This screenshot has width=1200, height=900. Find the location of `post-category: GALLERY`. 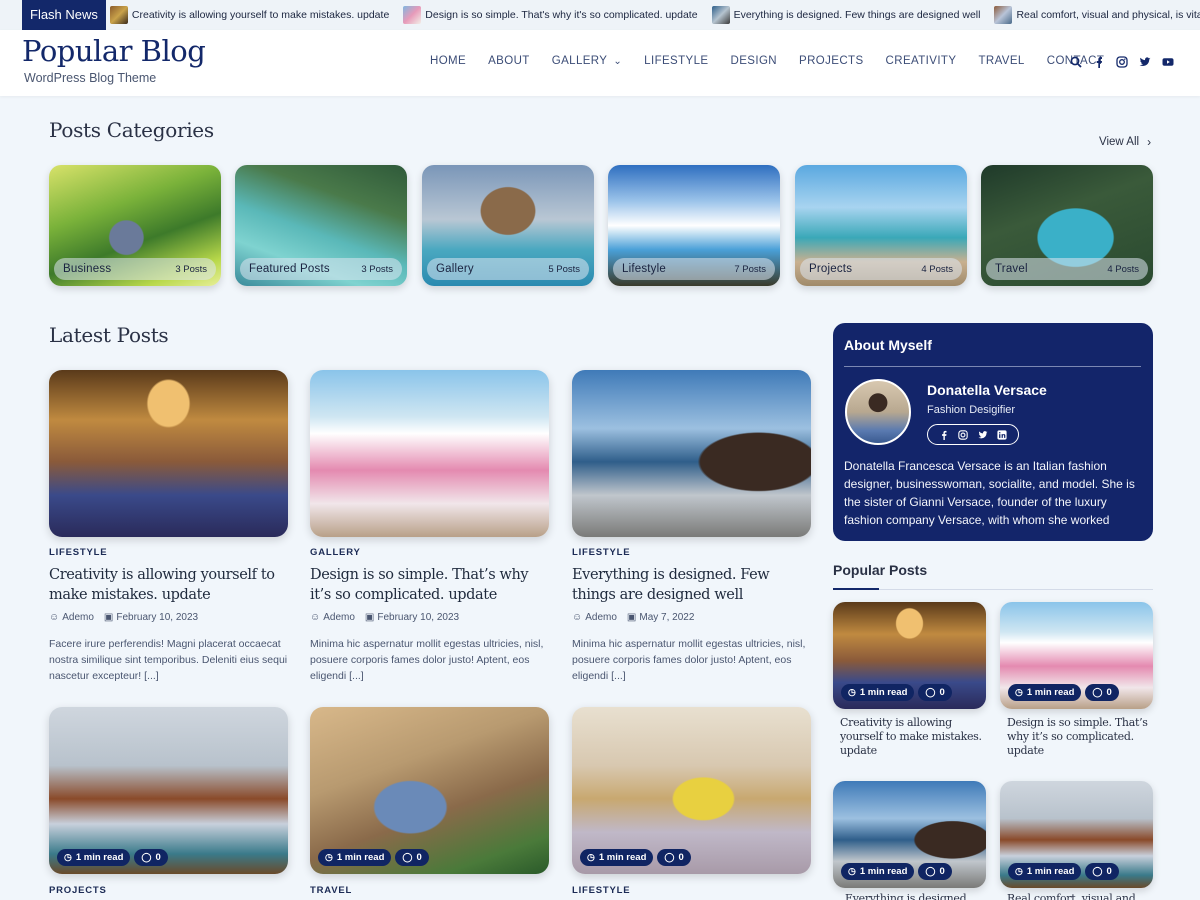

post-category: GALLERY is located at coordinates (335, 552).